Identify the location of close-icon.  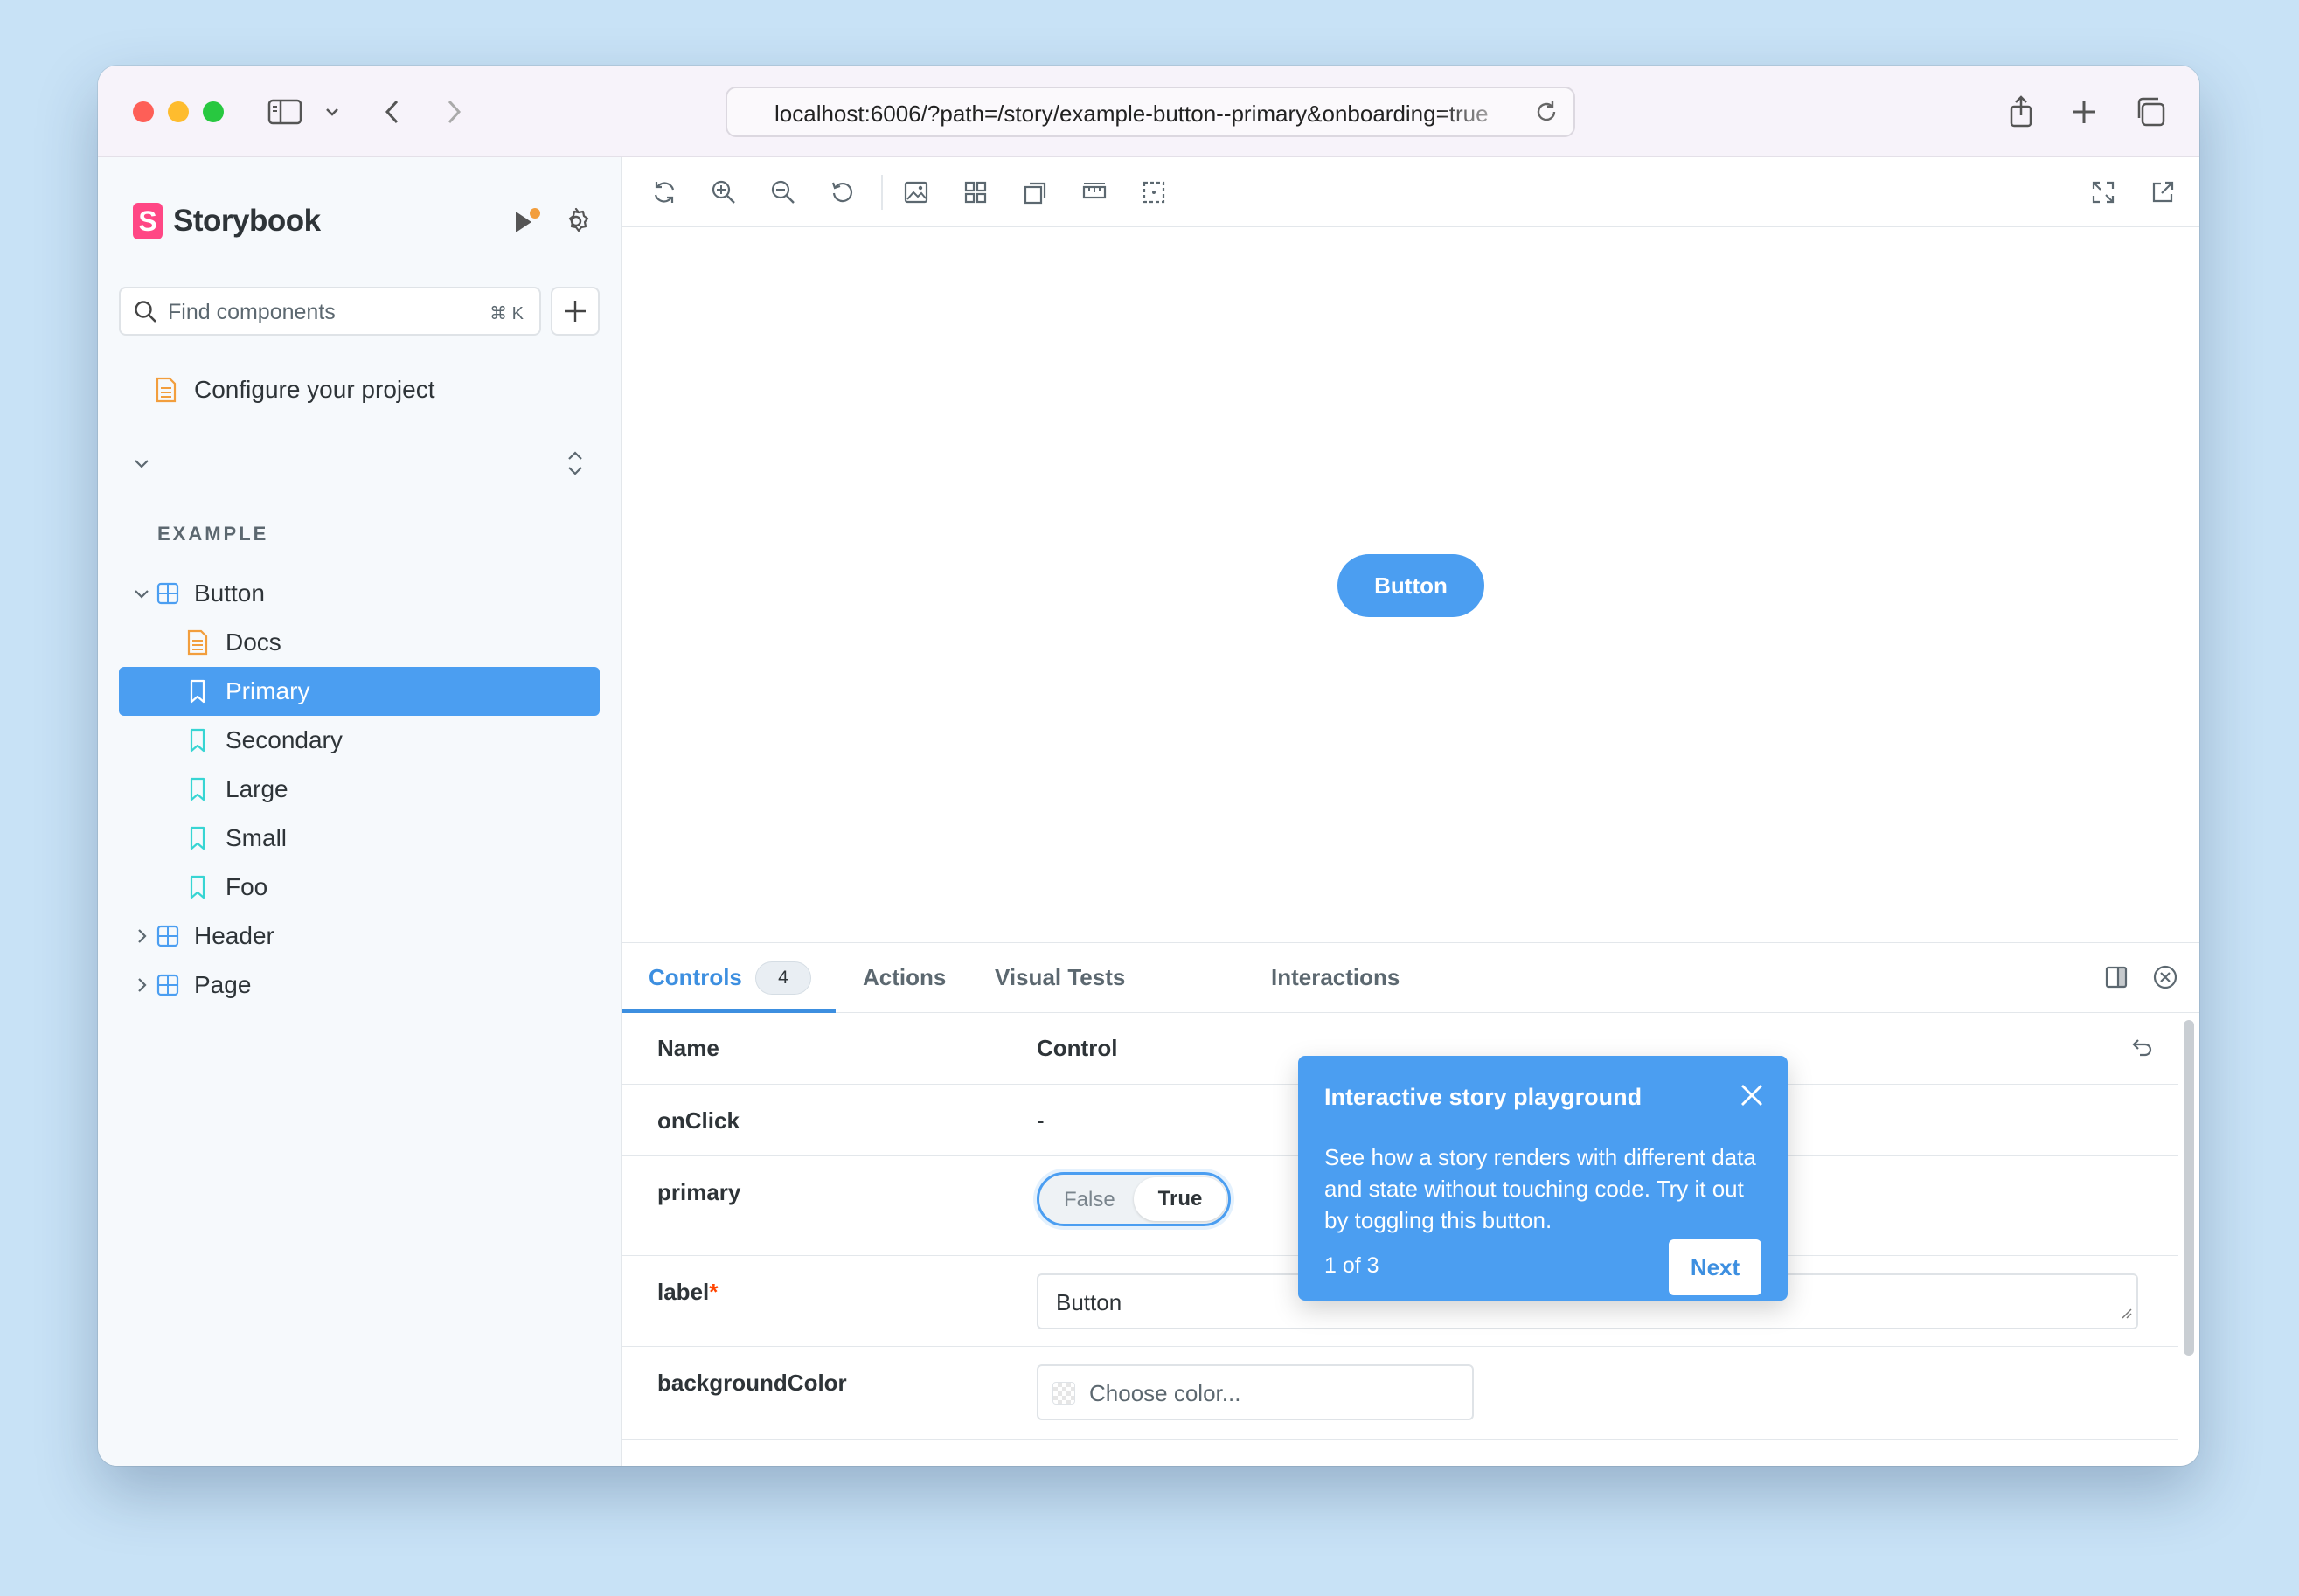
(1752, 1097).